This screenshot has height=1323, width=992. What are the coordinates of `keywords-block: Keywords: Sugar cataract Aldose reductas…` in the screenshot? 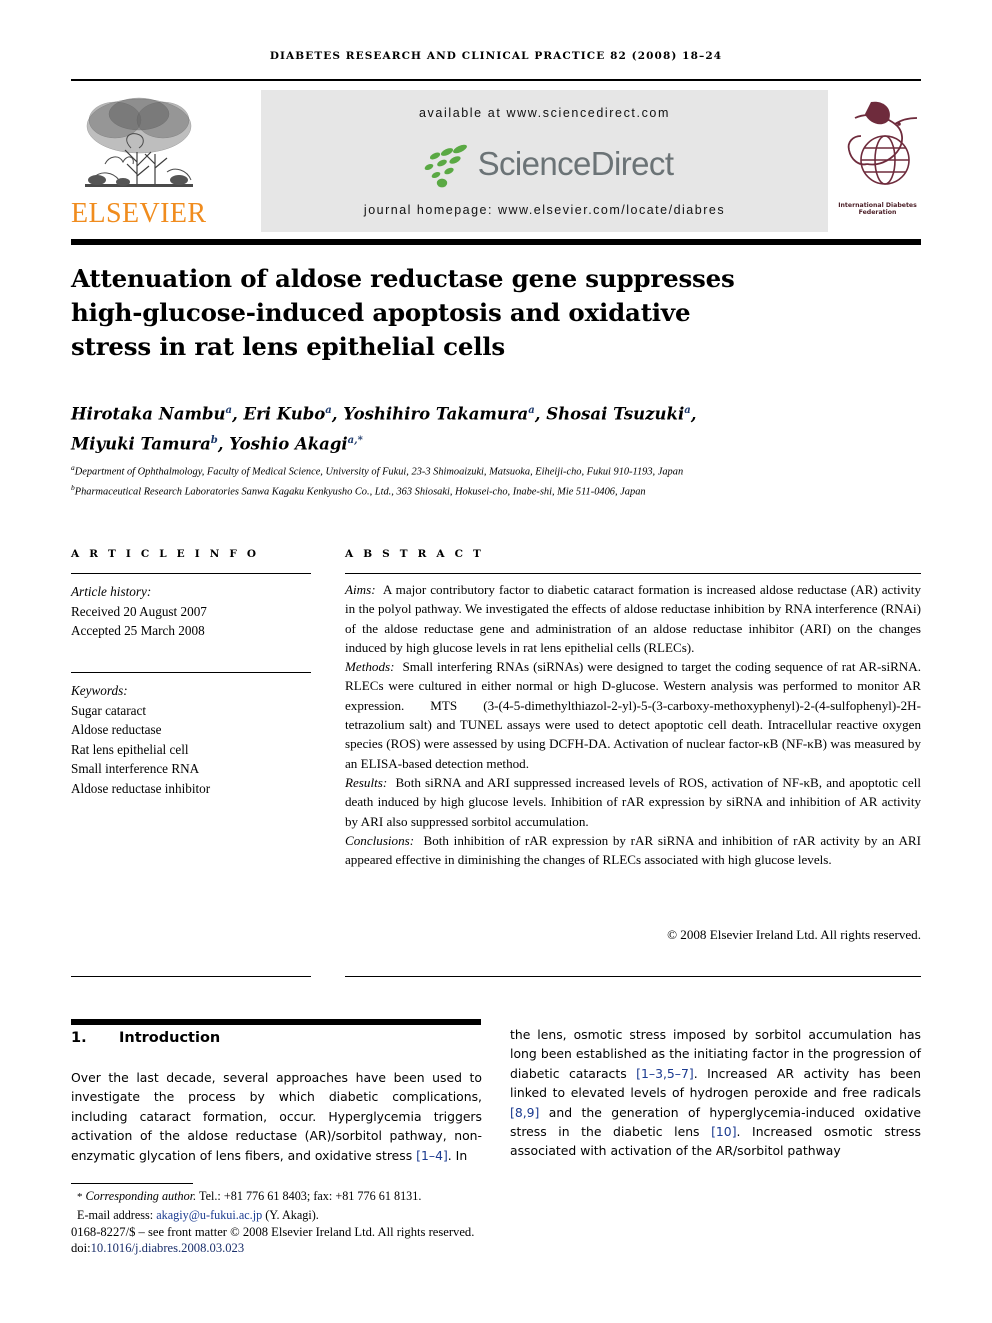 It's located at (196, 740).